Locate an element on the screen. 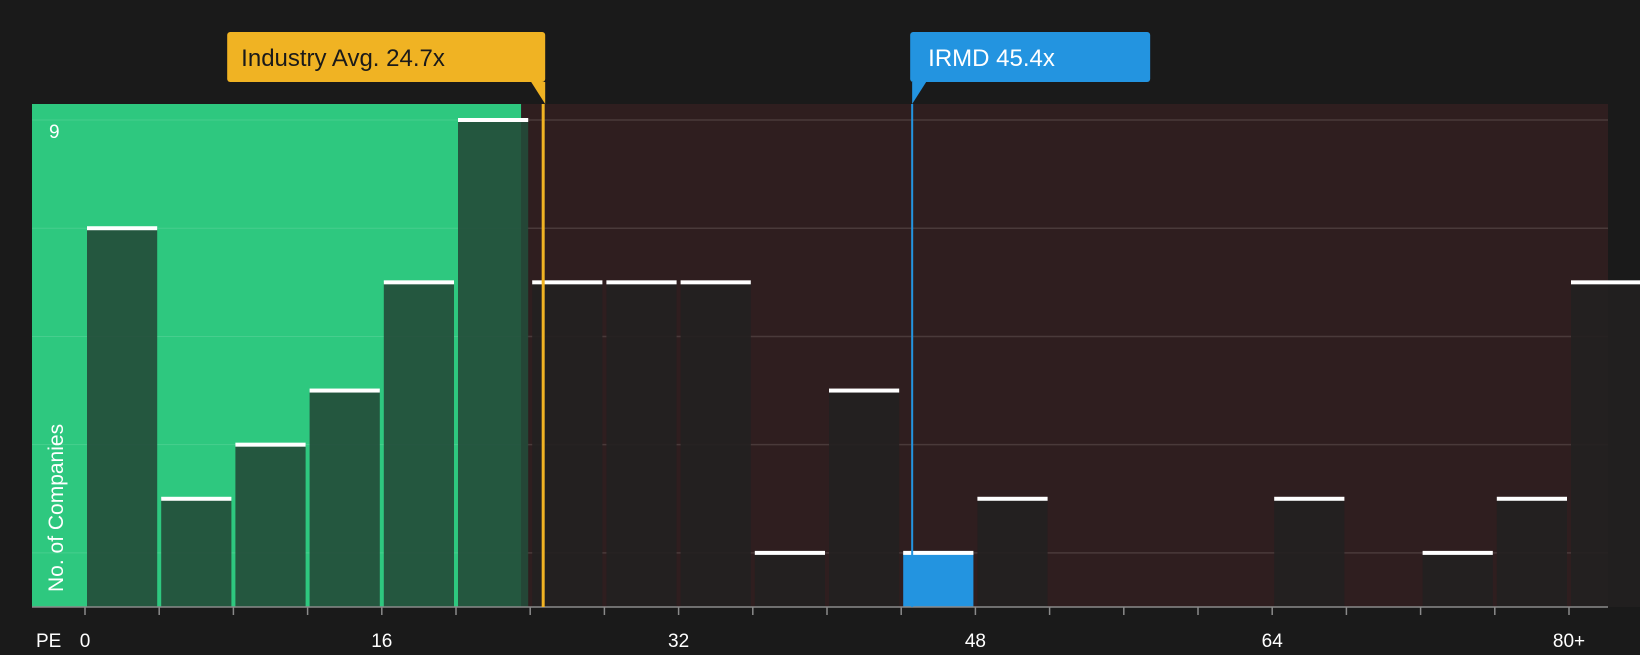  x-tick-label: 80+ is located at coordinates (1569, 640).